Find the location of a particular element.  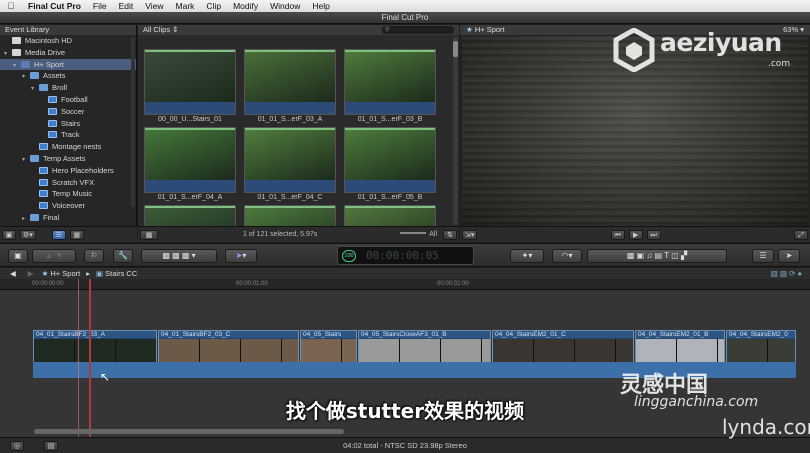

media-browsers-group: ▩ ▣ ♫ ▤ T ◫ ▞ is located at coordinates (657, 256).